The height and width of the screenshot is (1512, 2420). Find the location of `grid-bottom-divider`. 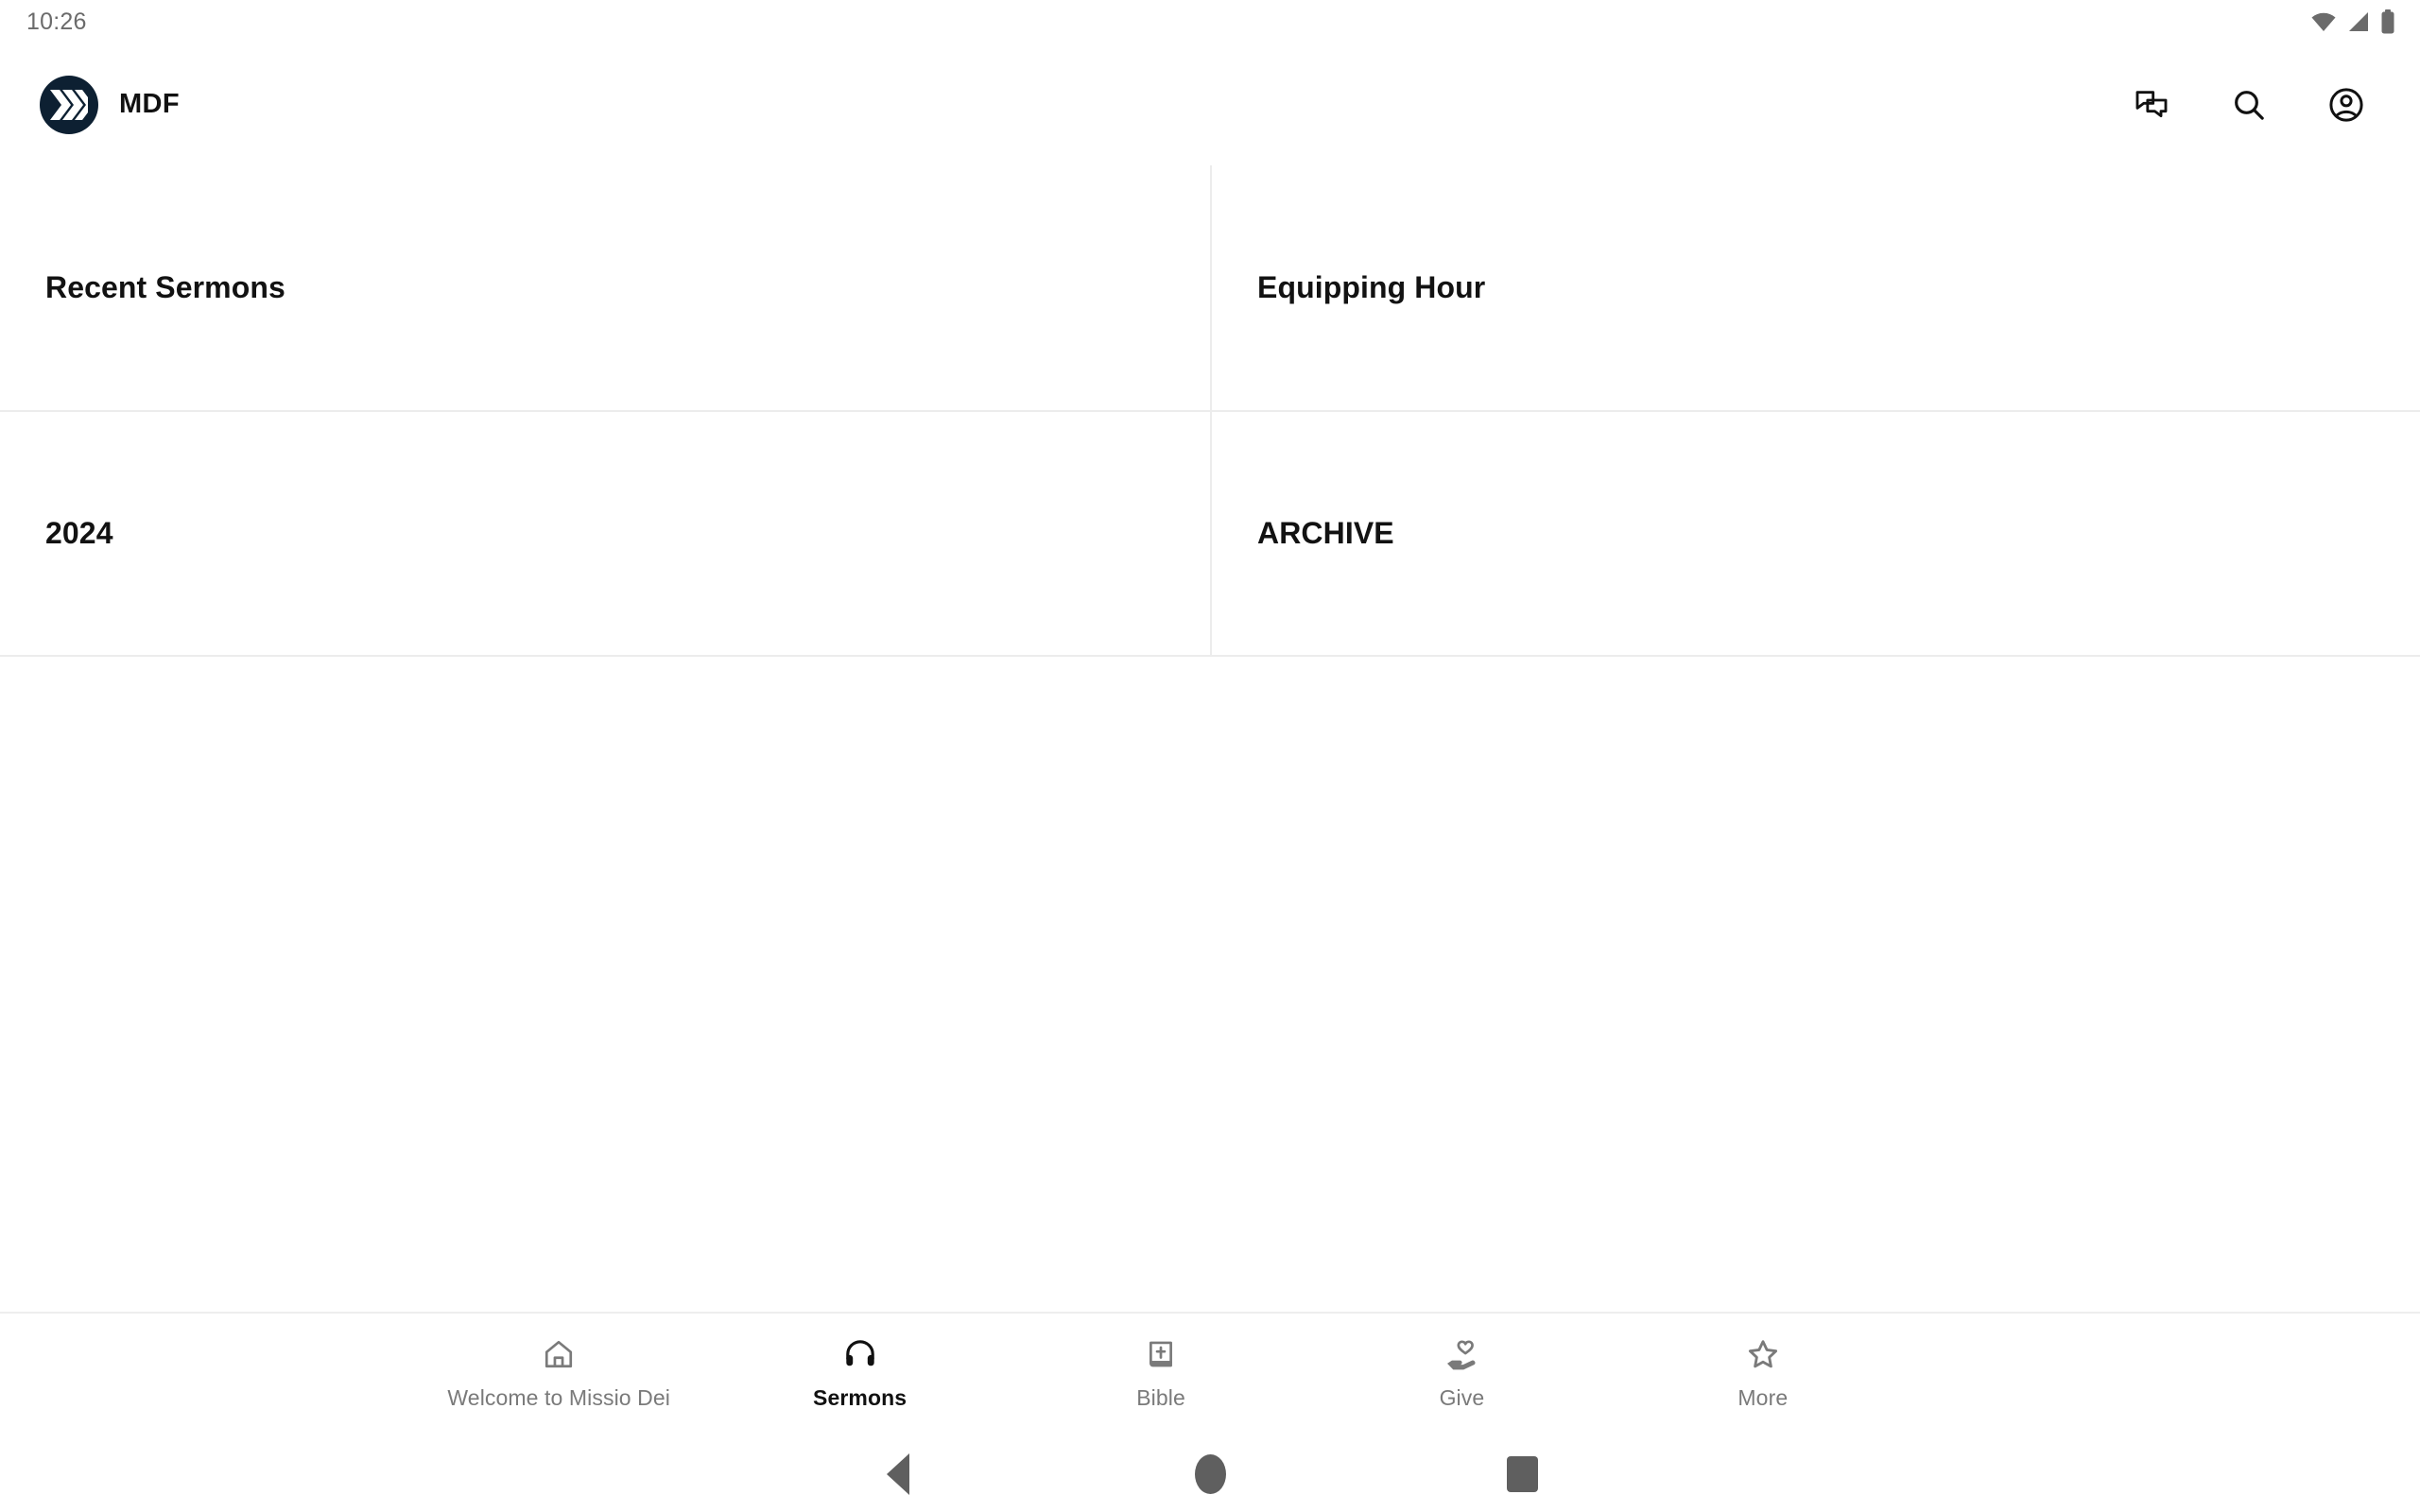

grid-bottom-divider is located at coordinates (1210, 656).